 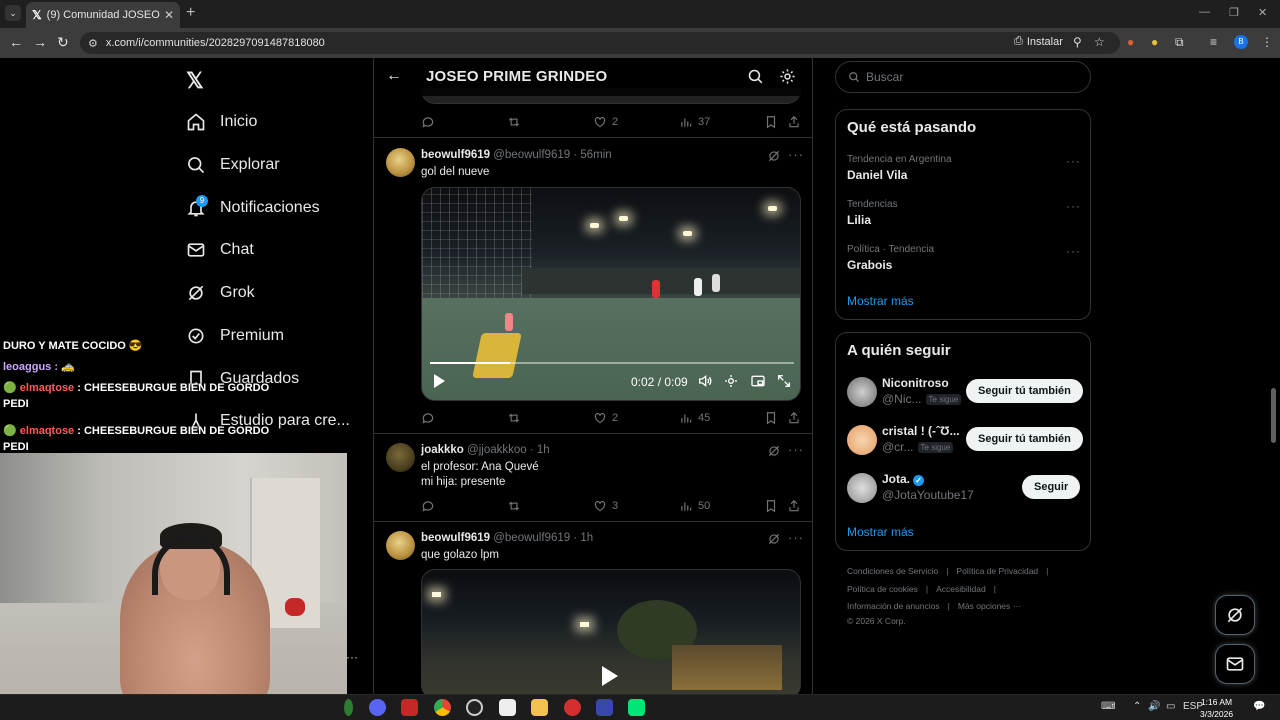 What do you see at coordinates (221, 122) in the screenshot?
I see `nav-inicio: Inicio` at bounding box center [221, 122].